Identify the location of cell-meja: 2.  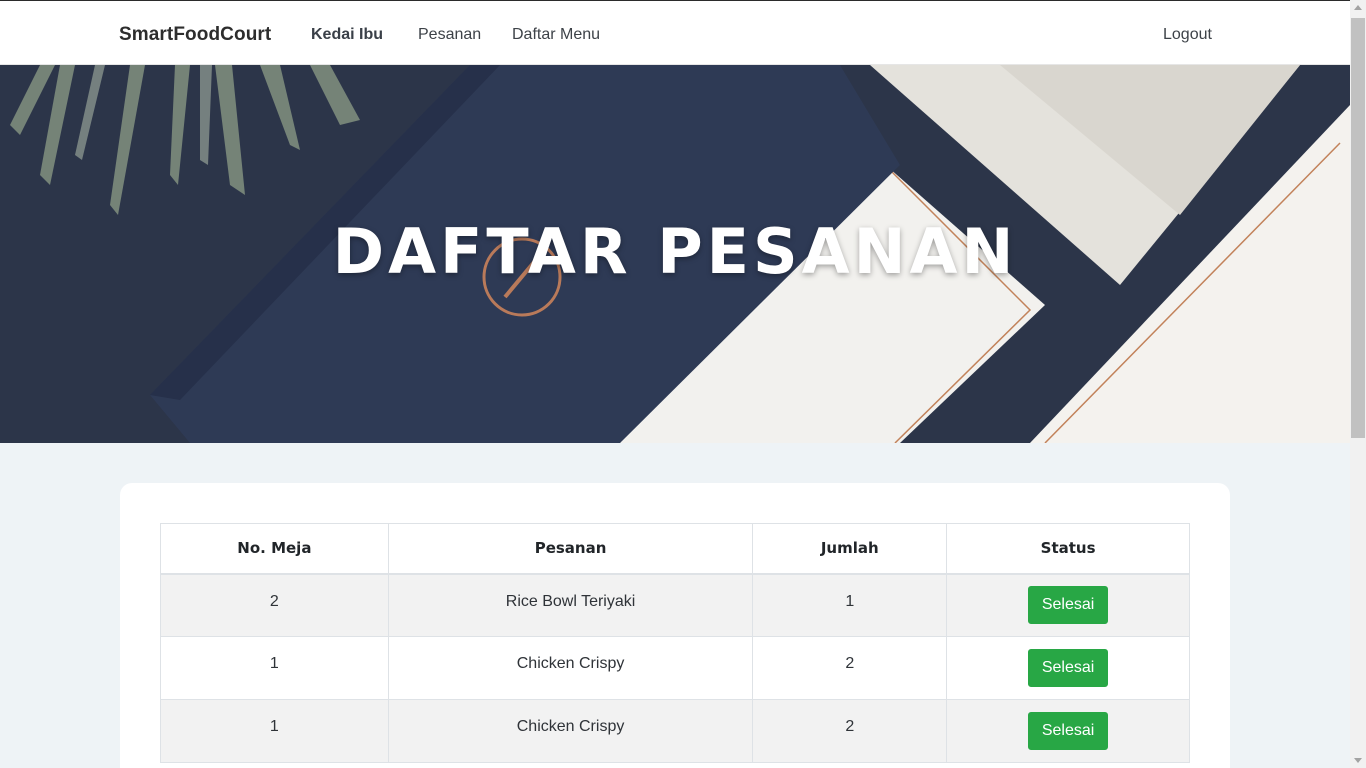
(274, 605).